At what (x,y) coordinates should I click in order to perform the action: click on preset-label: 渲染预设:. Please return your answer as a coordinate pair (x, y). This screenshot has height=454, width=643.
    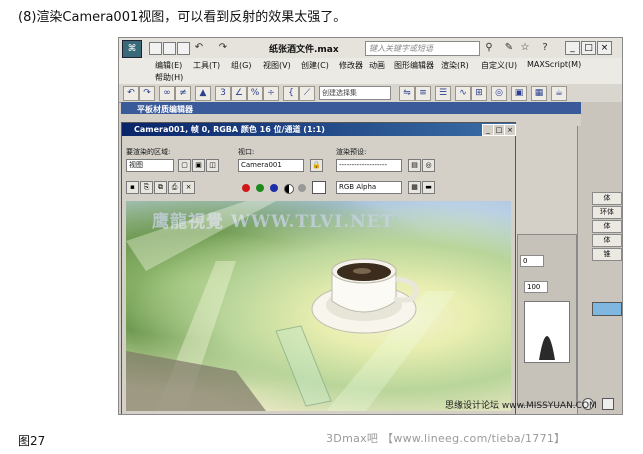
    Looking at the image, I should click on (351, 152).